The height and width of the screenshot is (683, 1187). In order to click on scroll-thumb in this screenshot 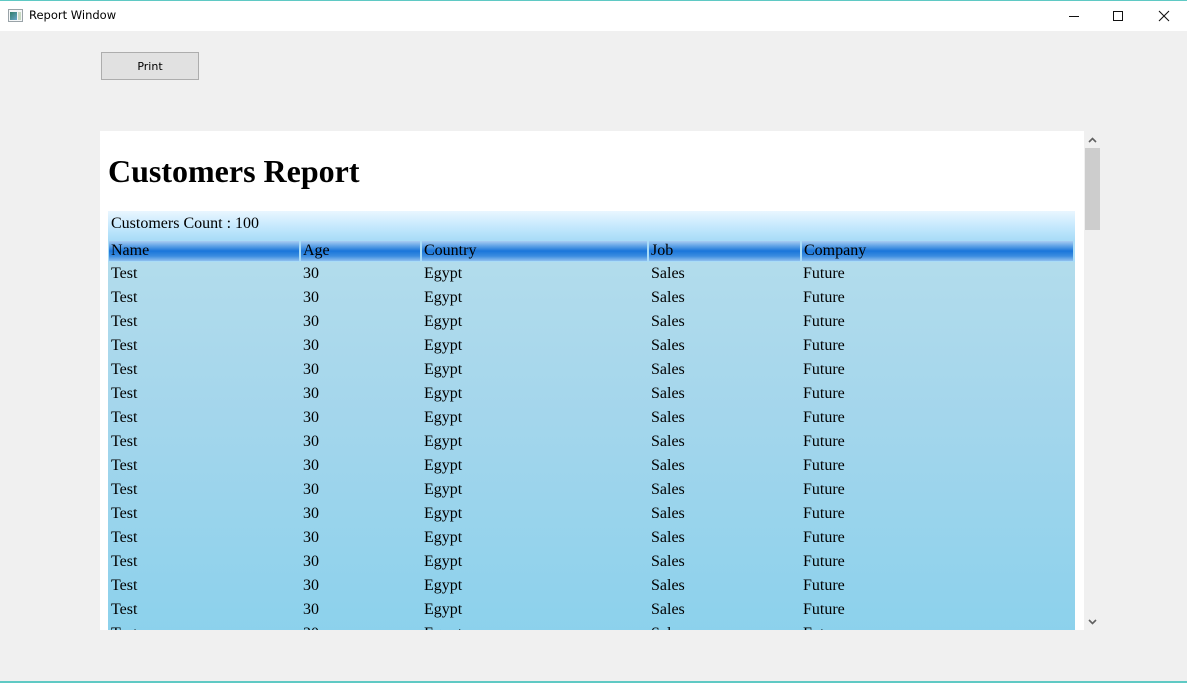, I will do `click(1092, 189)`.